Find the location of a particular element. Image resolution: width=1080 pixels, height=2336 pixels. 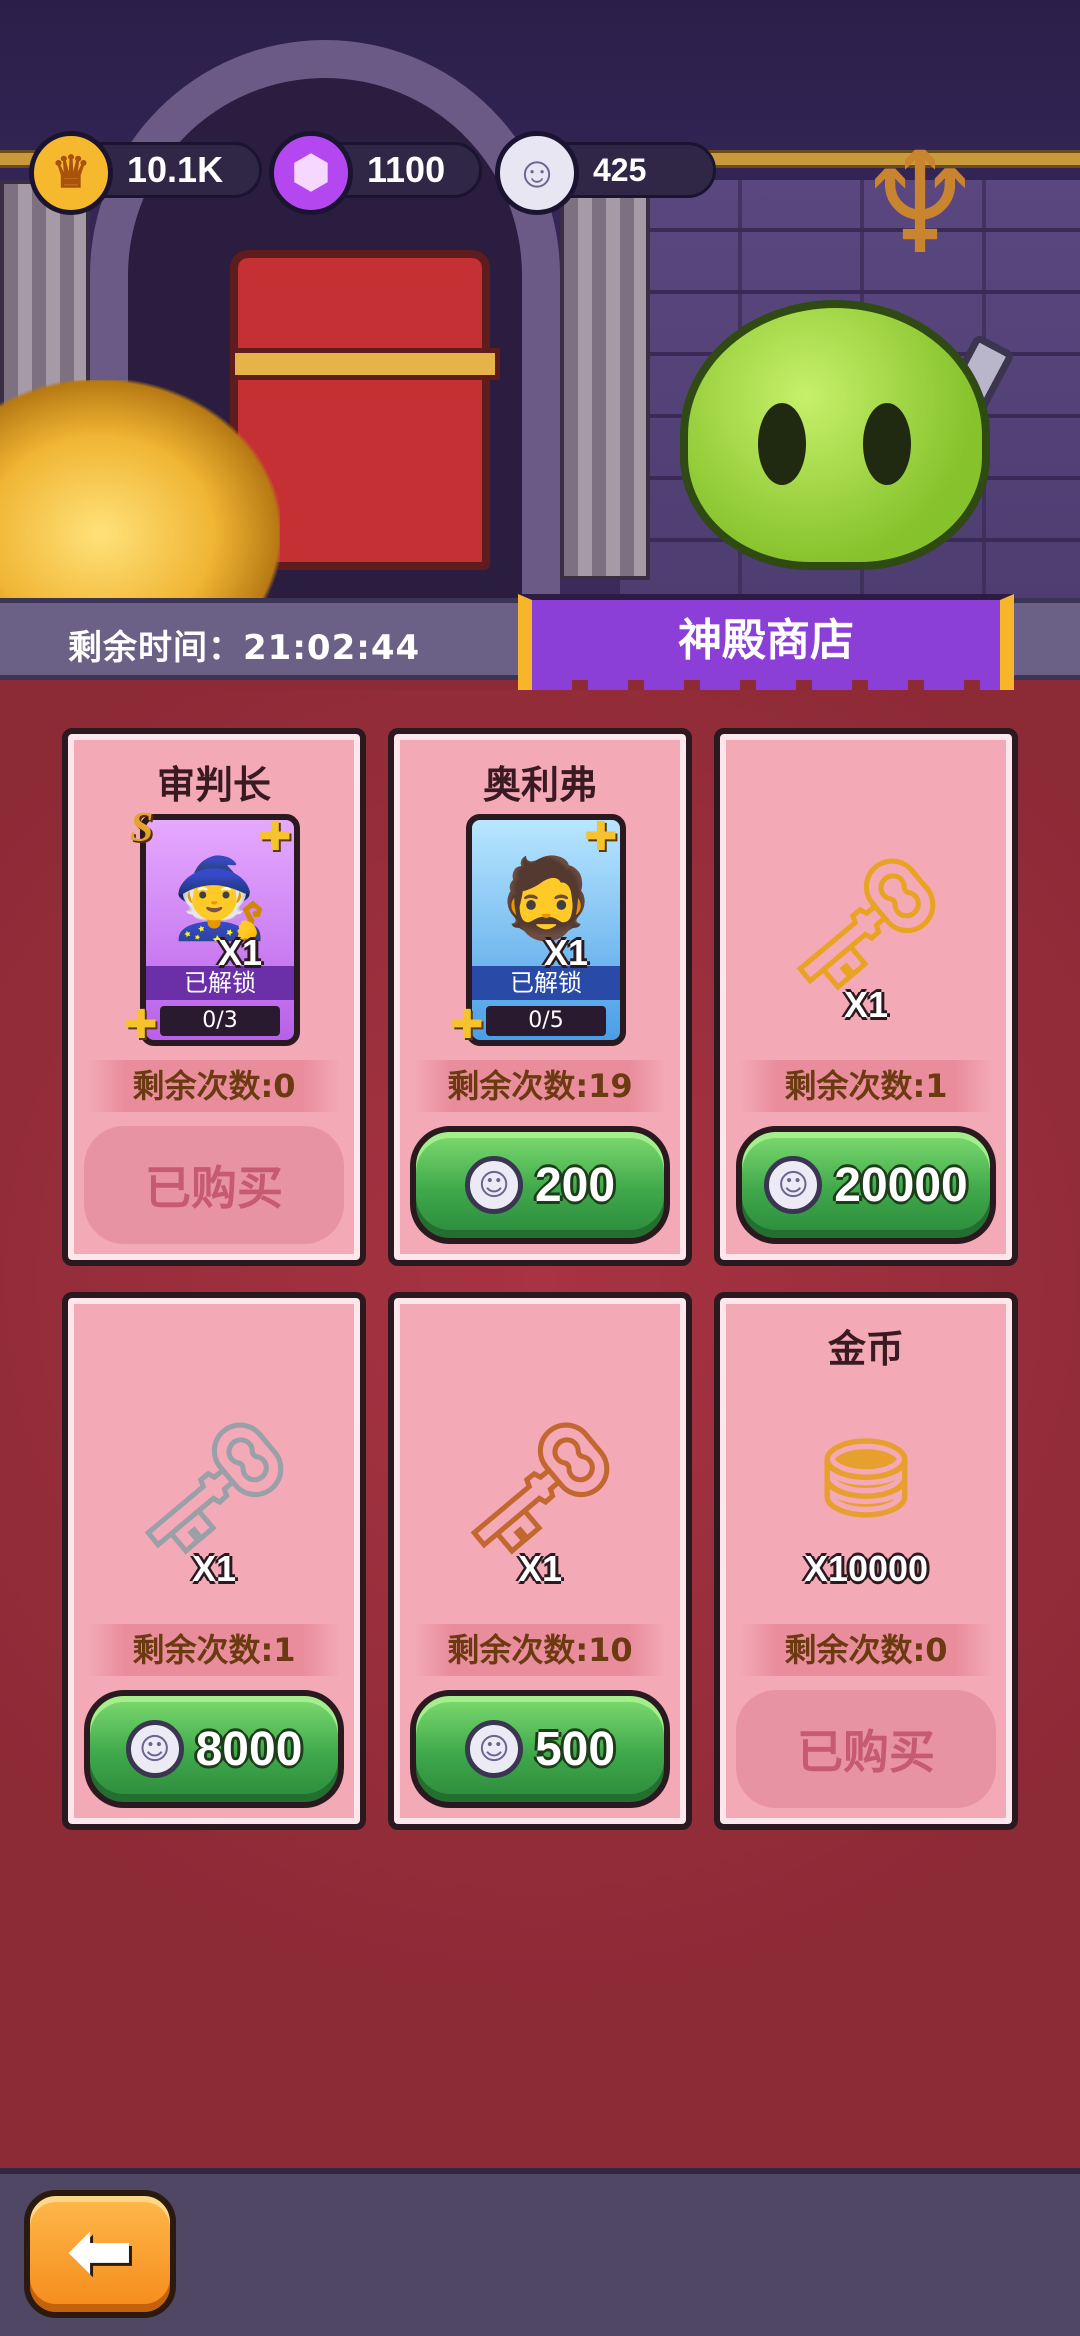

gem-amount: 1100 is located at coordinates (406, 169).